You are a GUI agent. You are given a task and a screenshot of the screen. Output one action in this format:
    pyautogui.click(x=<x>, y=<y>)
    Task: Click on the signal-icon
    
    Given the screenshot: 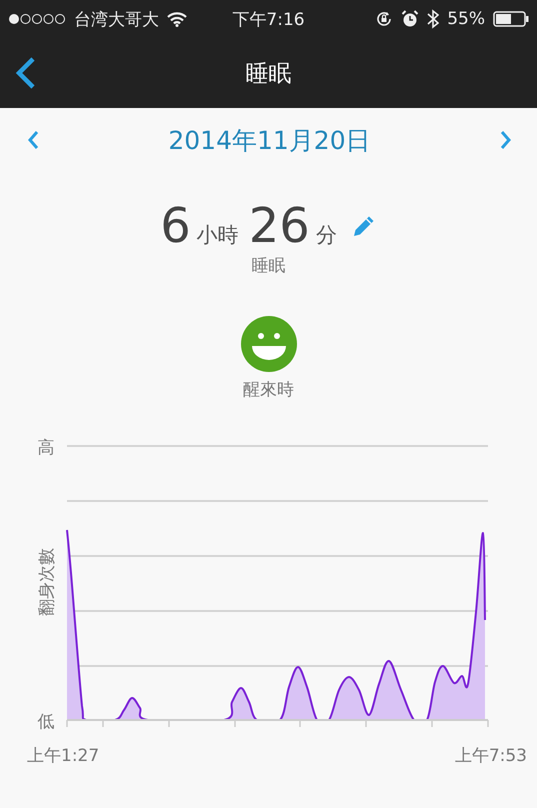 What is the action you would take?
    pyautogui.click(x=37, y=19)
    